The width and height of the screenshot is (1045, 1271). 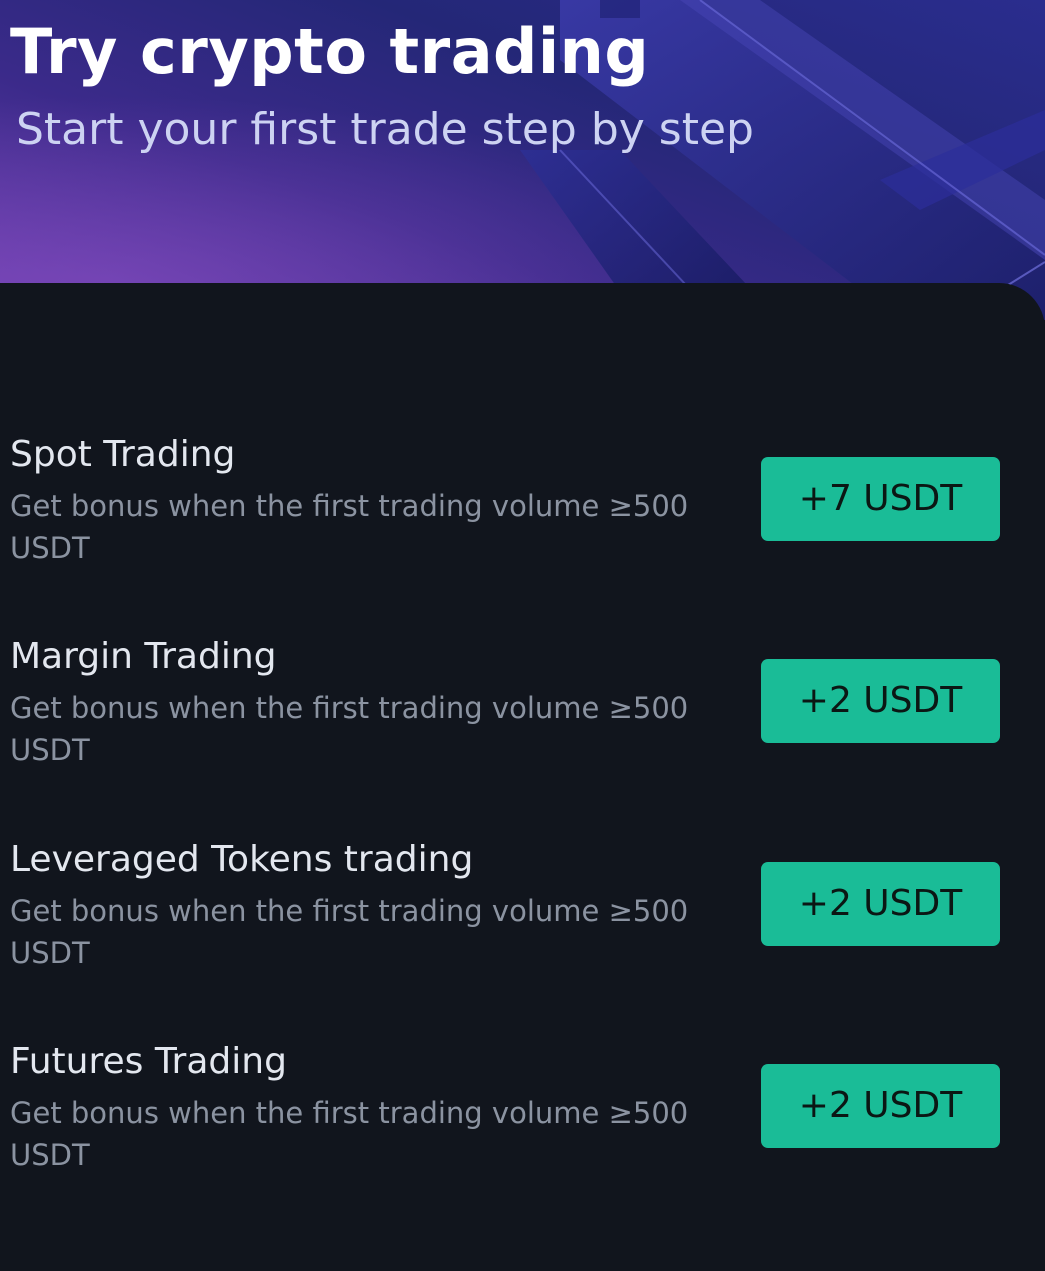 What do you see at coordinates (385, 129) in the screenshot?
I see `page-subtitle: Start your first trade step by step` at bounding box center [385, 129].